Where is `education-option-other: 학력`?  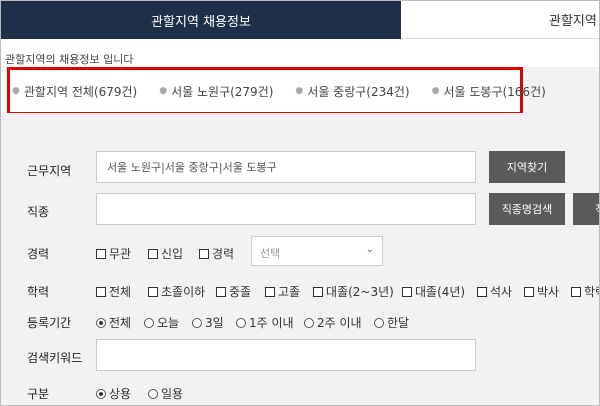
education-option-other: 학력 is located at coordinates (585, 291).